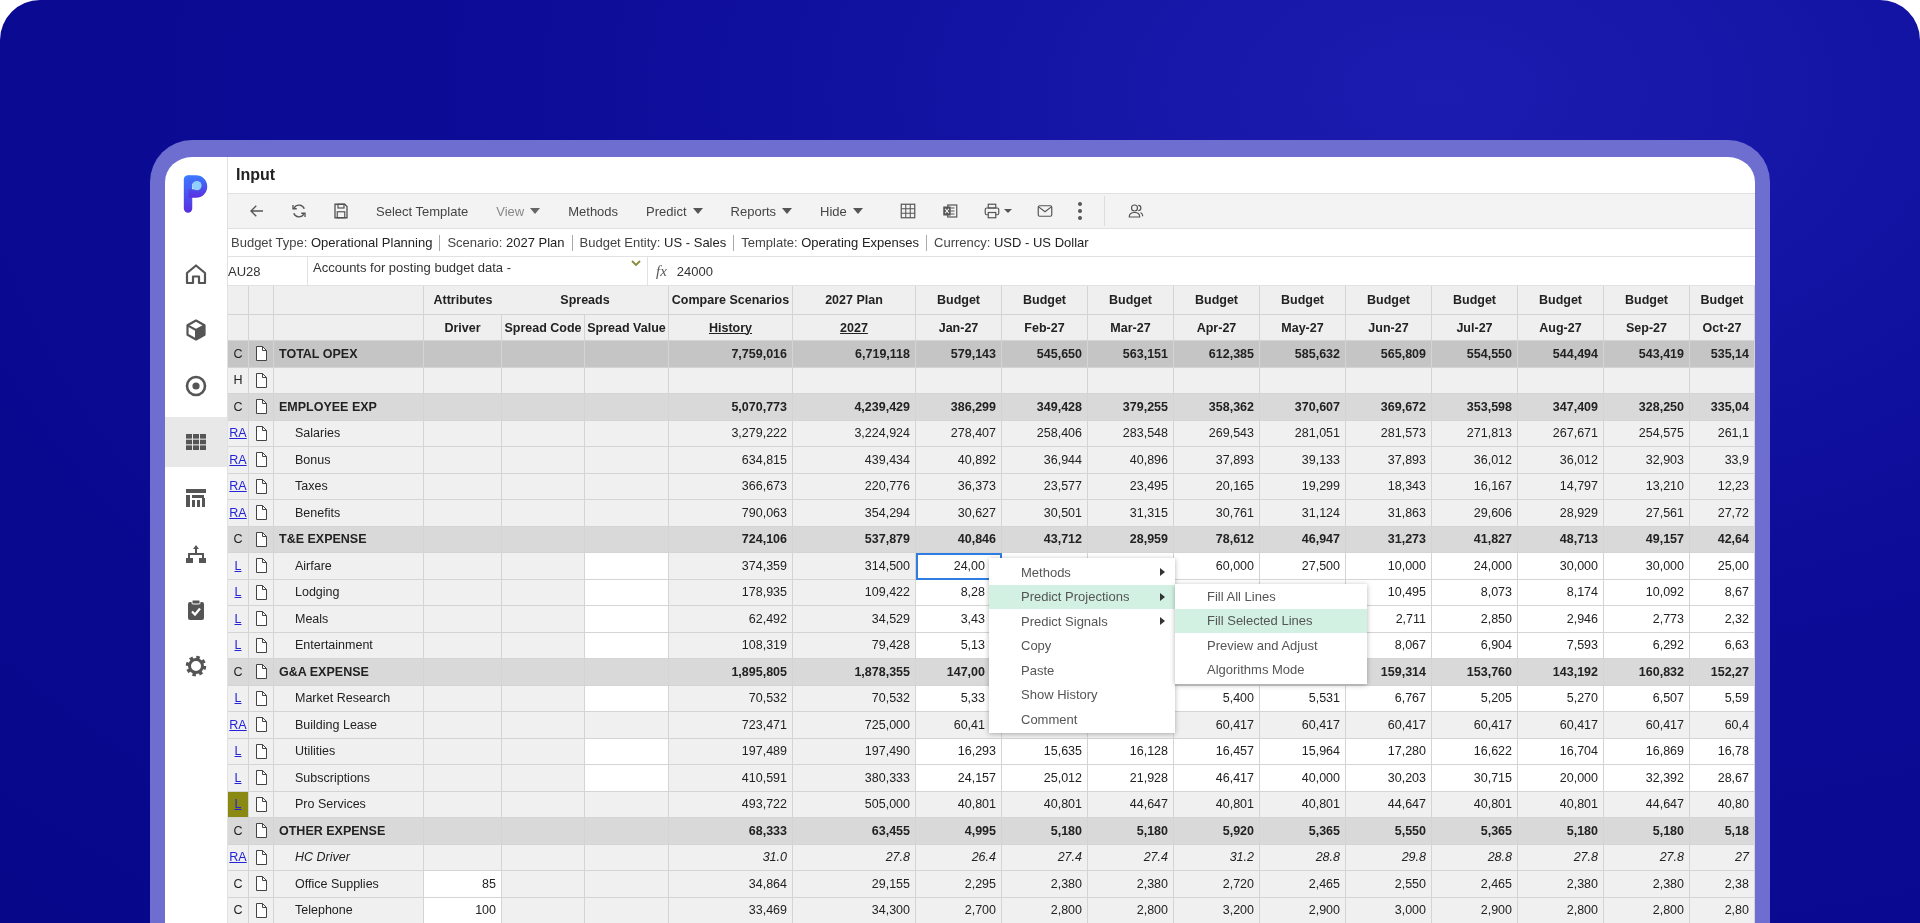  Describe the element at coordinates (1561, 751) in the screenshot. I see `table-cell: 16,704` at that location.